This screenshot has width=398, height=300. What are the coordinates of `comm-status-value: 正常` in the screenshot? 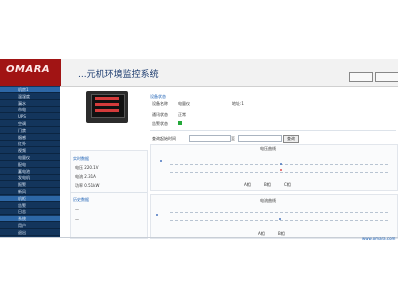 It's located at (182, 114).